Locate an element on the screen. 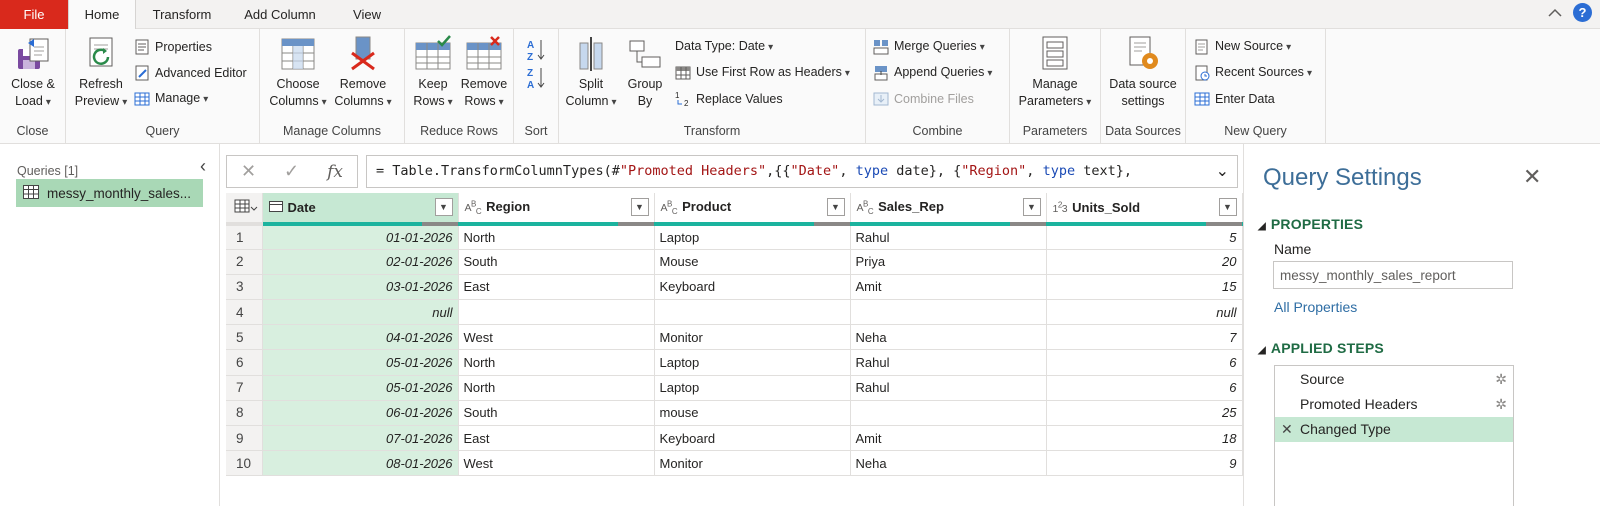 The image size is (1600, 506). cell-units-sold: 18 is located at coordinates (1144, 438).